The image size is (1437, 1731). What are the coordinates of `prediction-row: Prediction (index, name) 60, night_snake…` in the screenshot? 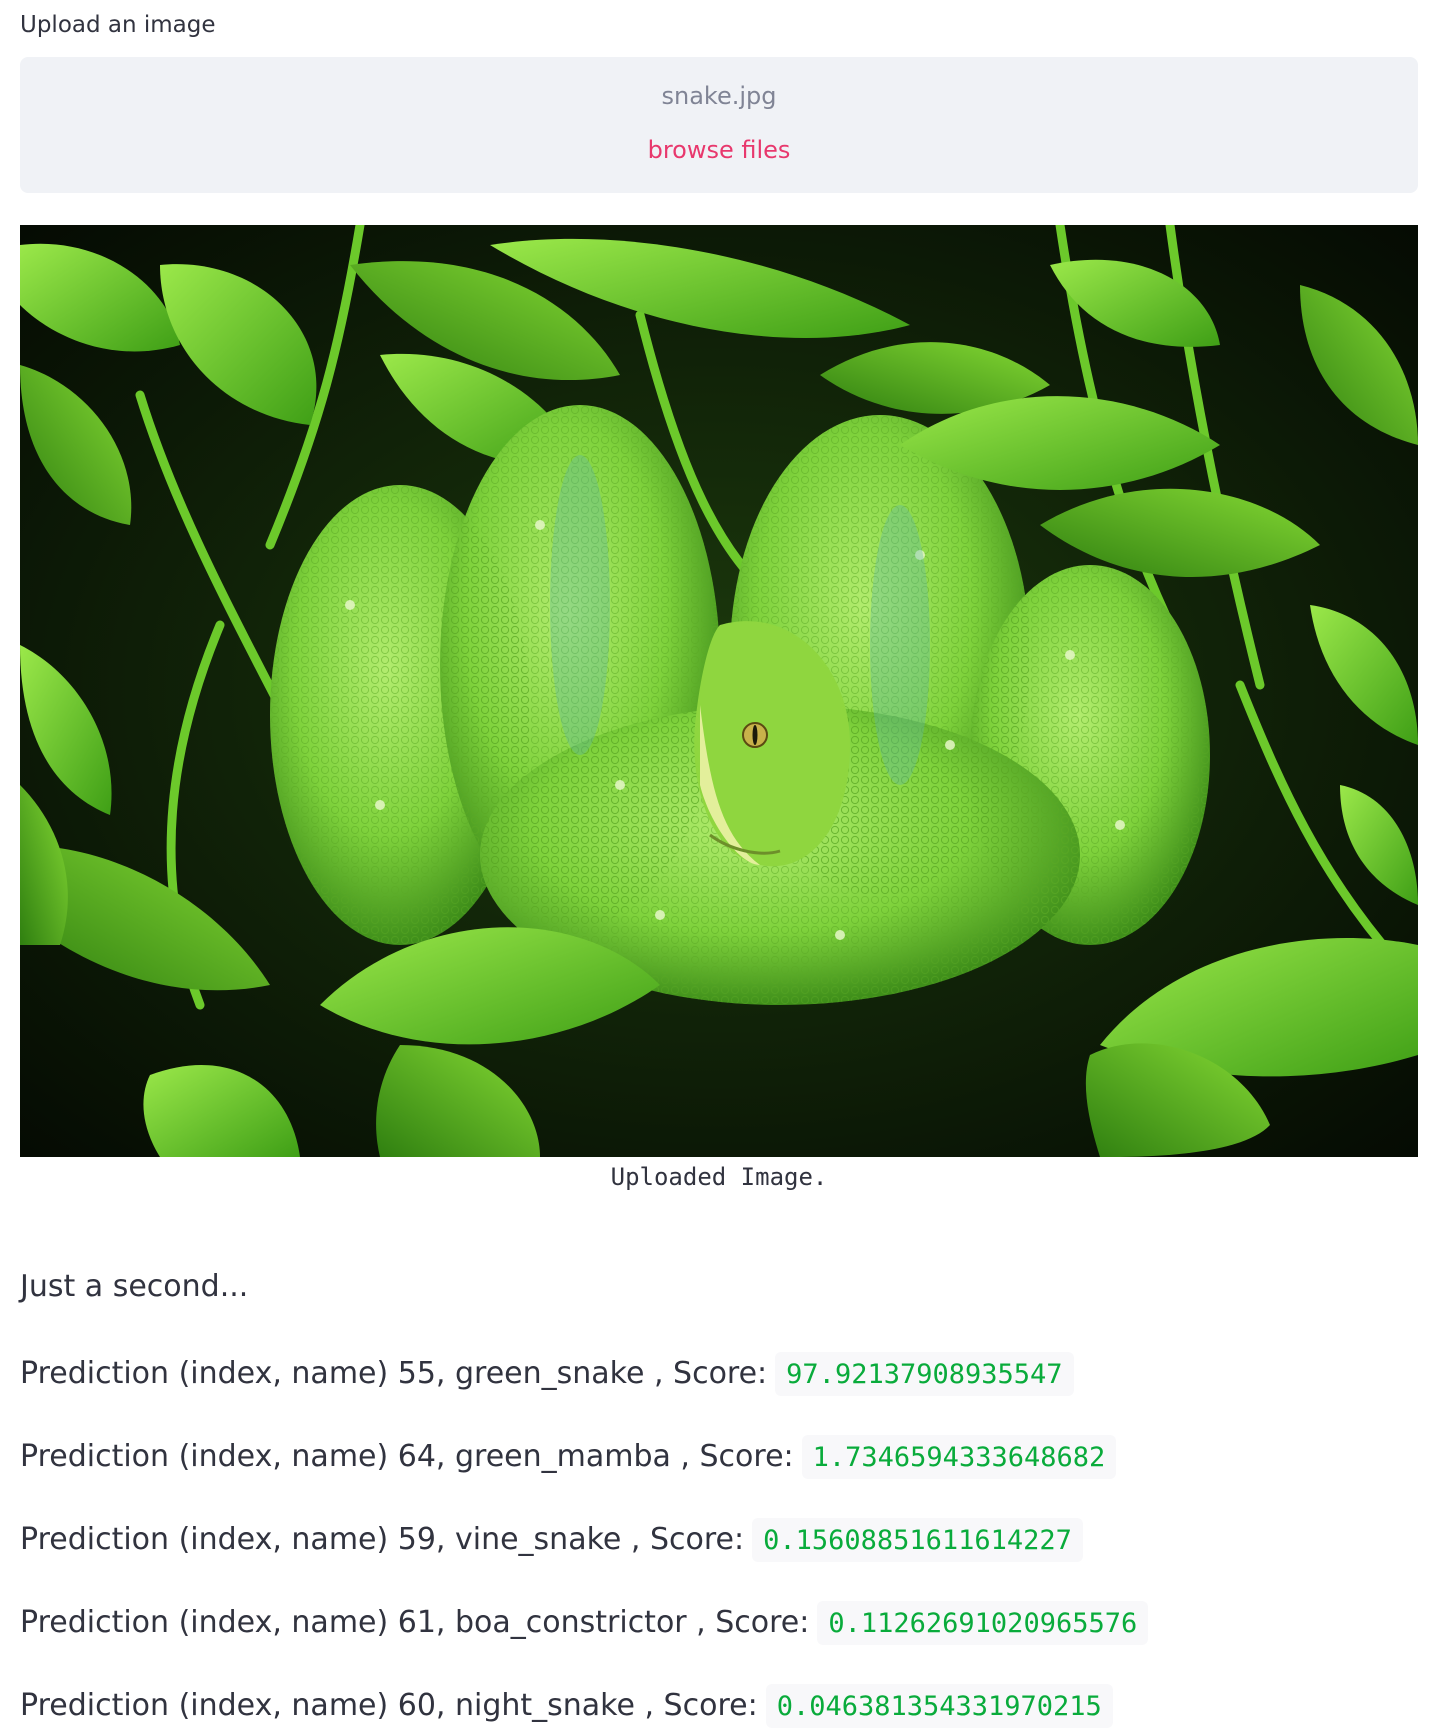 It's located at (566, 1706).